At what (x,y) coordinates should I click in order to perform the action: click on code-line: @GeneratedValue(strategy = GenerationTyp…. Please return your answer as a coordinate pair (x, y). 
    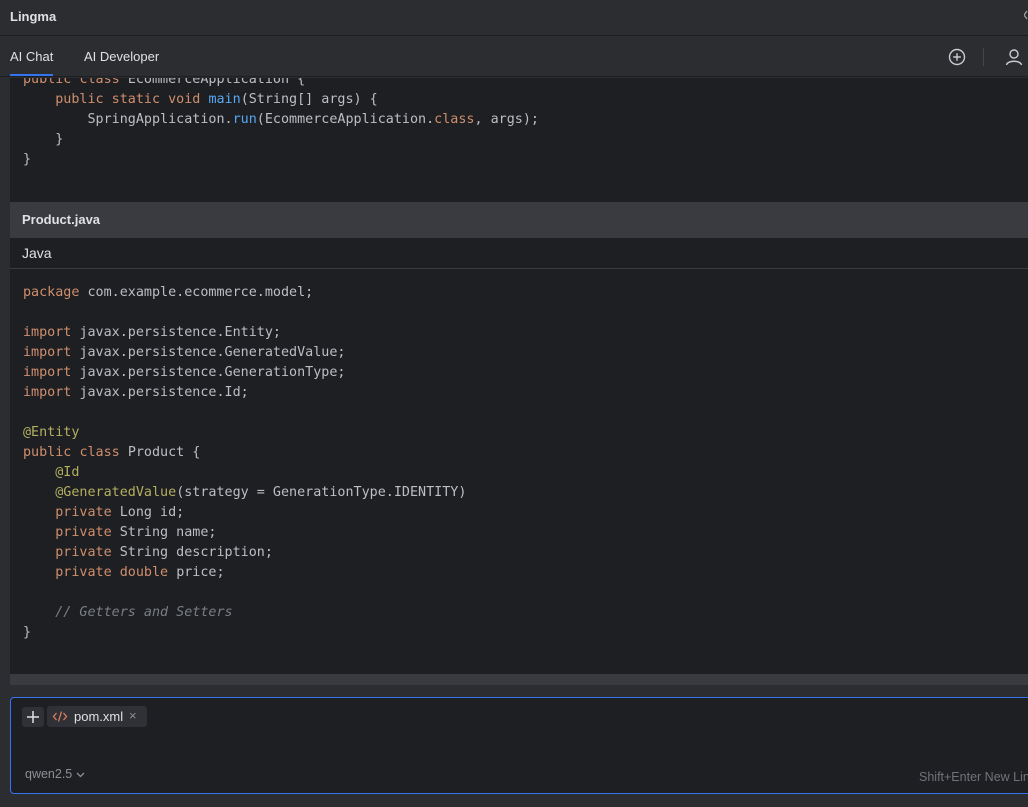
    Looking at the image, I should click on (525, 493).